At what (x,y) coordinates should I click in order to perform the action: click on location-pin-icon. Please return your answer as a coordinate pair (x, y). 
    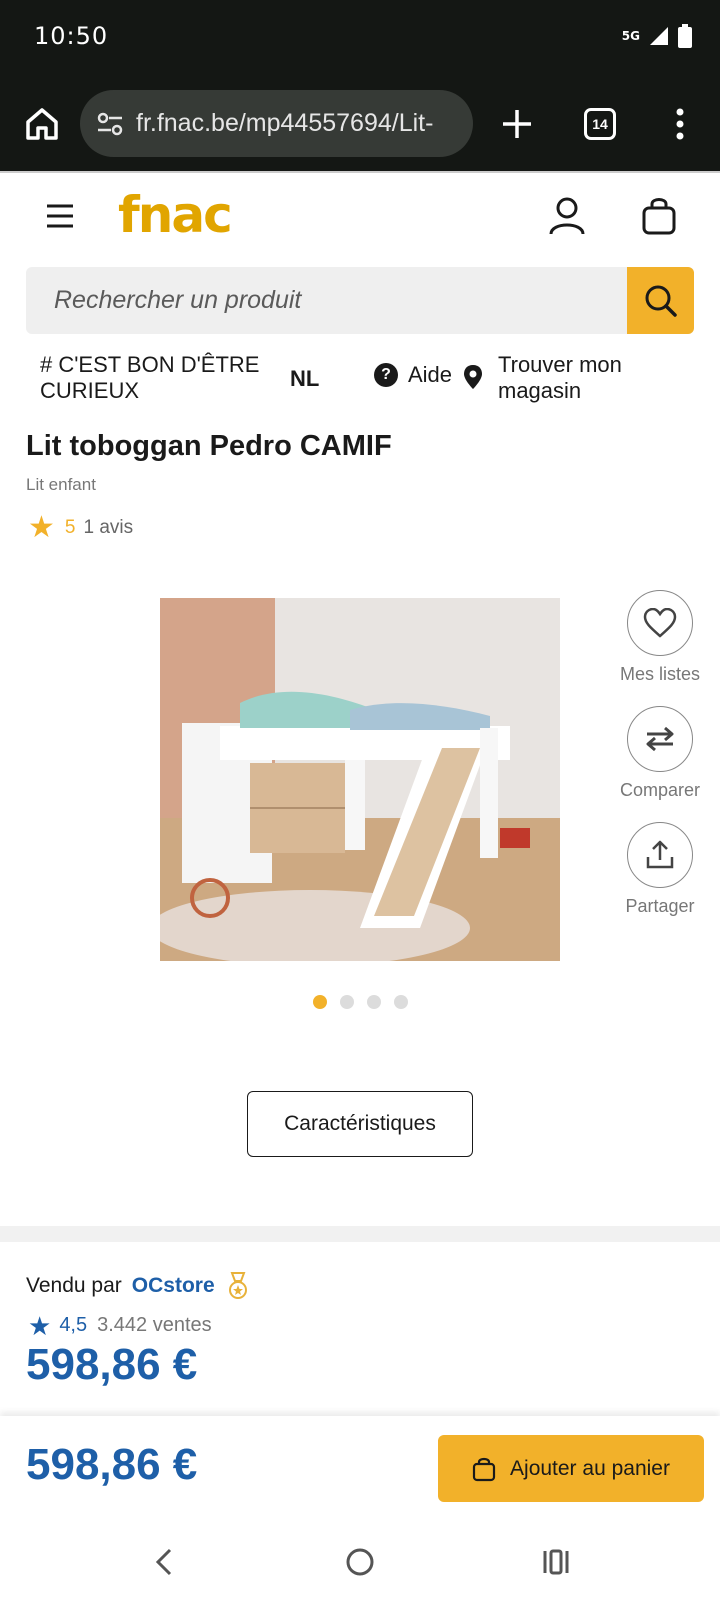
    Looking at the image, I should click on (473, 377).